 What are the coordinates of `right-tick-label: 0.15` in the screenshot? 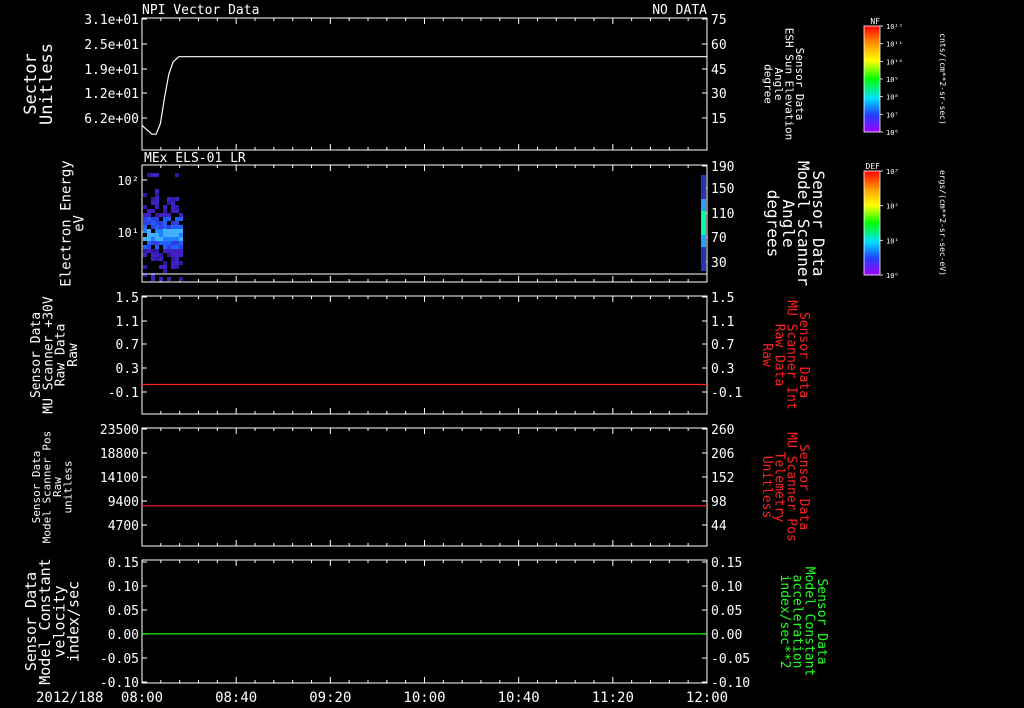 It's located at (726, 563).